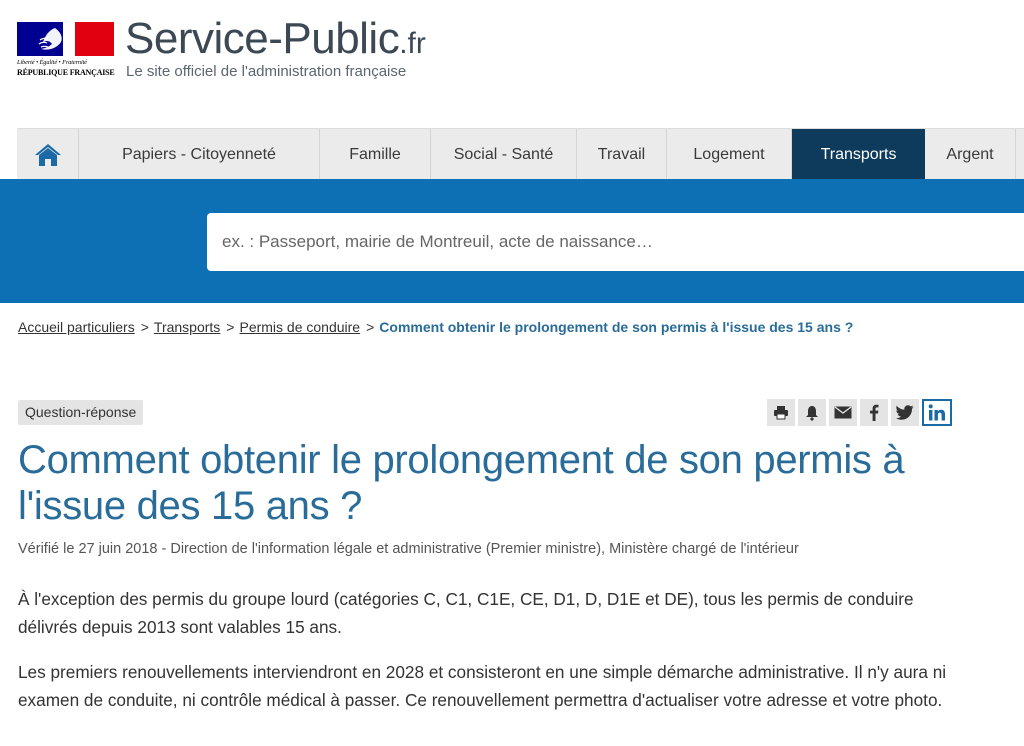 The height and width of the screenshot is (746, 1024). Describe the element at coordinates (375, 154) in the screenshot. I see `nav-item-famille: Famille` at that location.